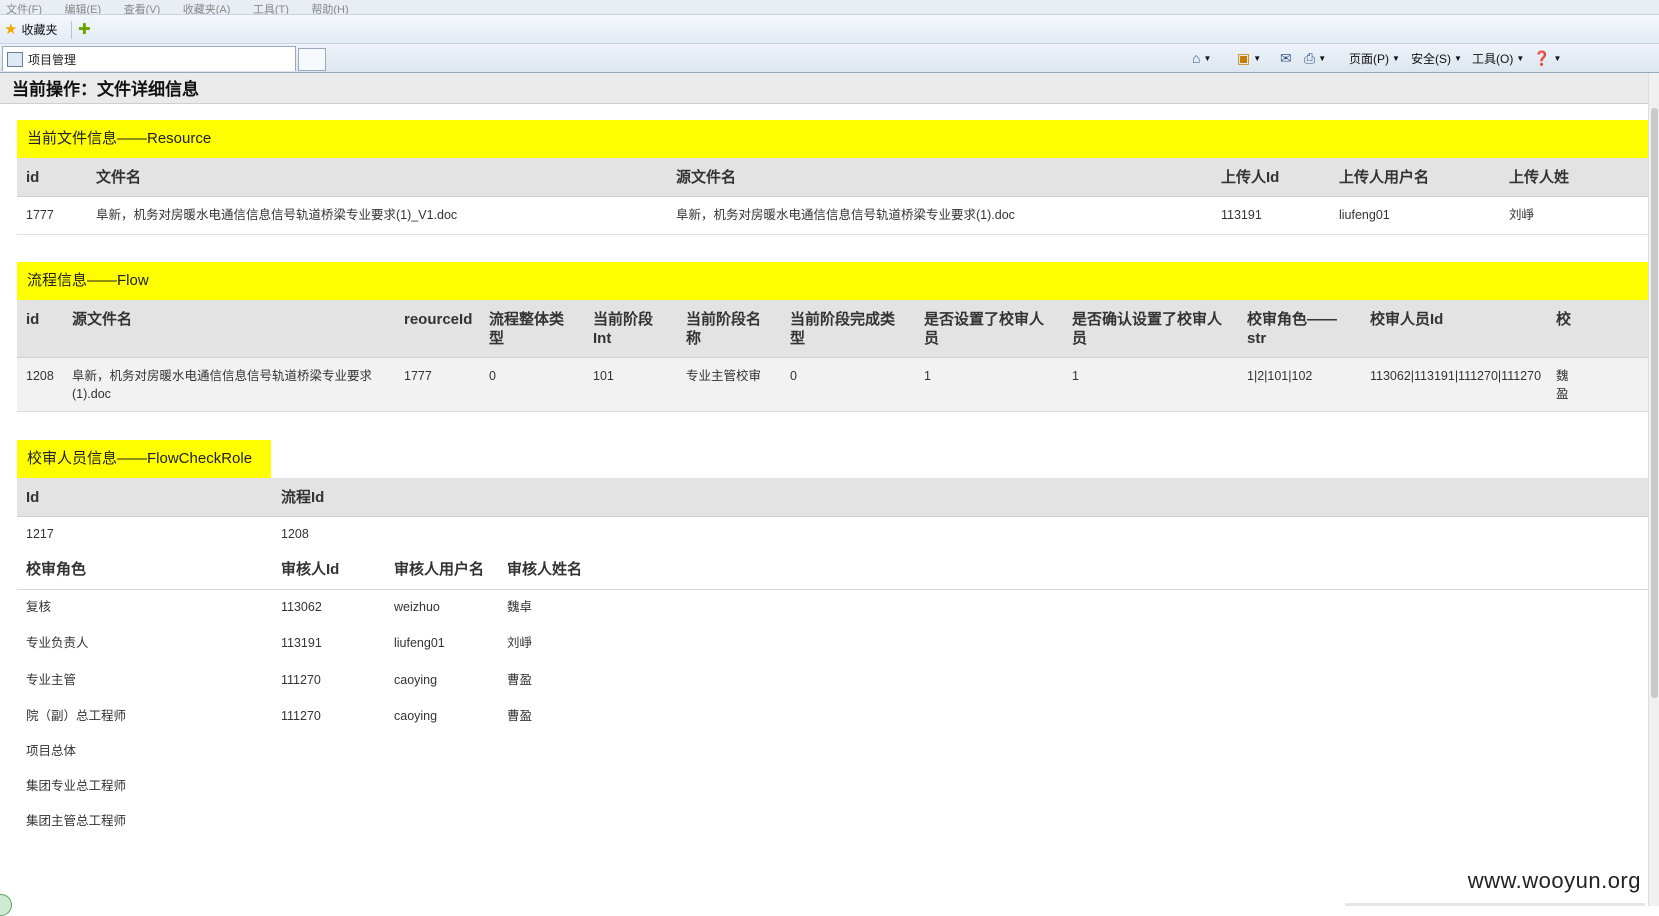  Describe the element at coordinates (1456, 376) in the screenshot. I see `table-cell: 113062|113191|111270|111270` at that location.